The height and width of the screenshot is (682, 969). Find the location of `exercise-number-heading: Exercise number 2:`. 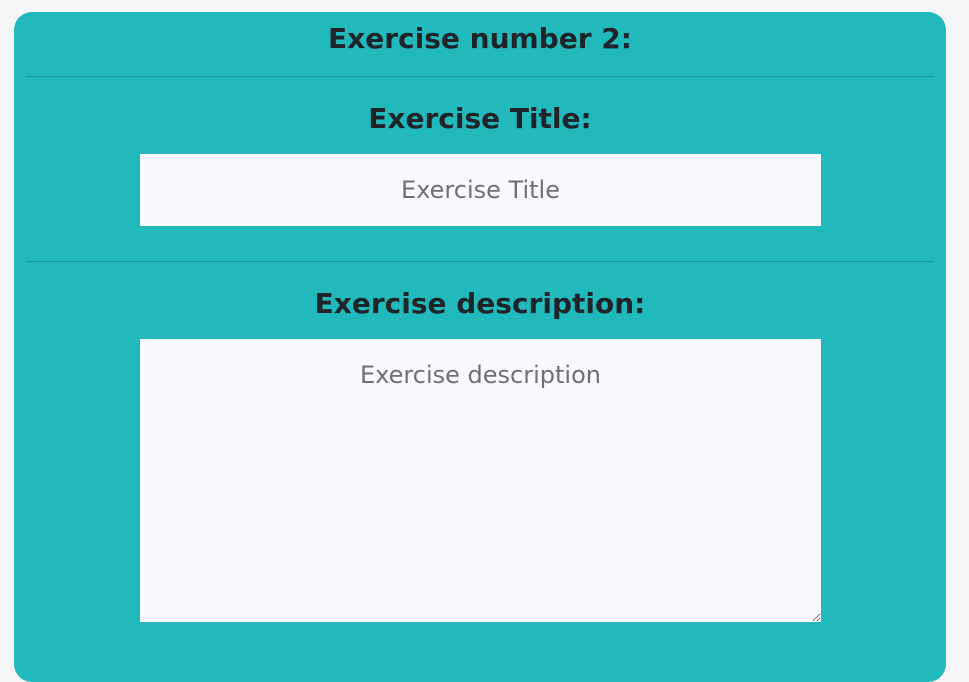

exercise-number-heading: Exercise number 2: is located at coordinates (480, 38).